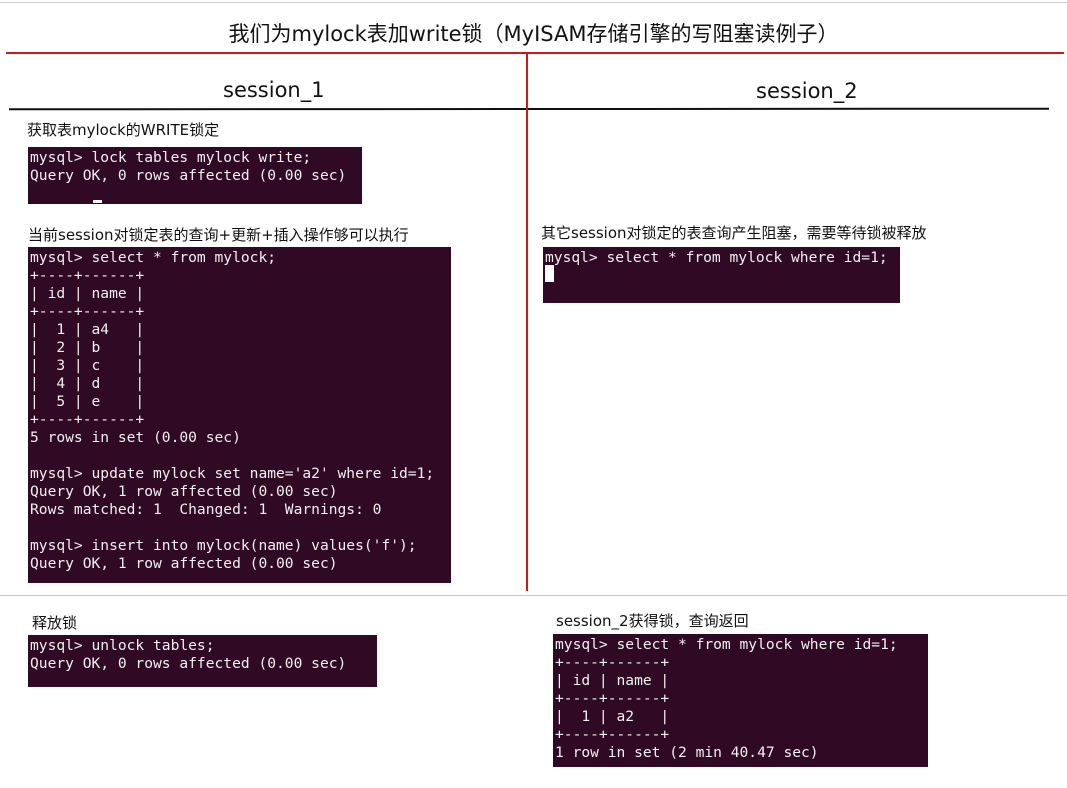  What do you see at coordinates (652, 621) in the screenshot?
I see `s2-result-caption: session_2获得锁，查询返回` at bounding box center [652, 621].